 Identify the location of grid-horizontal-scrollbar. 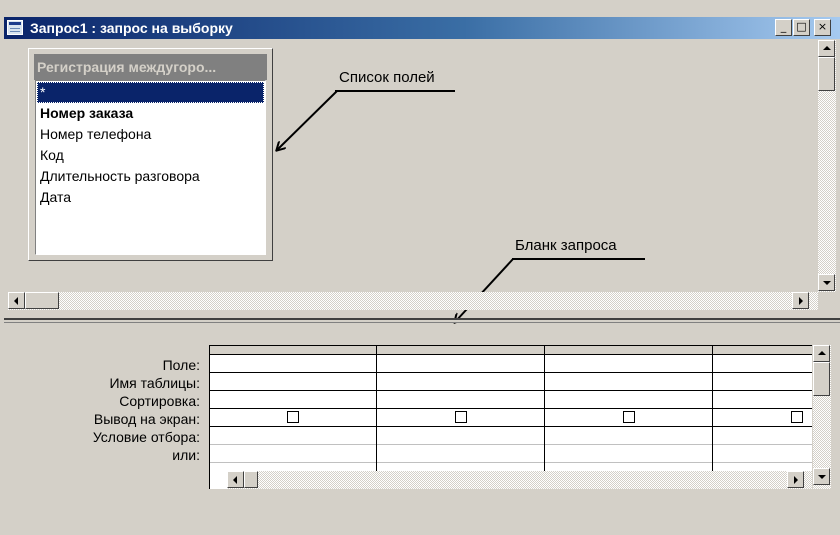
(519, 480).